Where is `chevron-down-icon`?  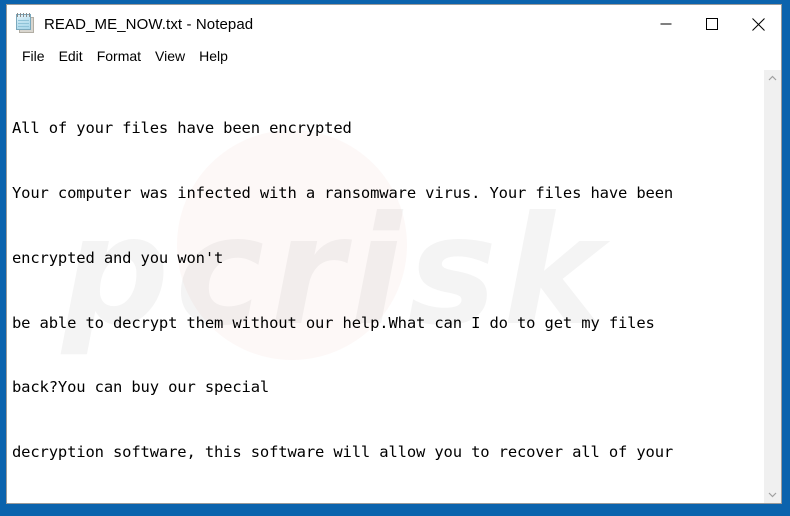 chevron-down-icon is located at coordinates (772, 495).